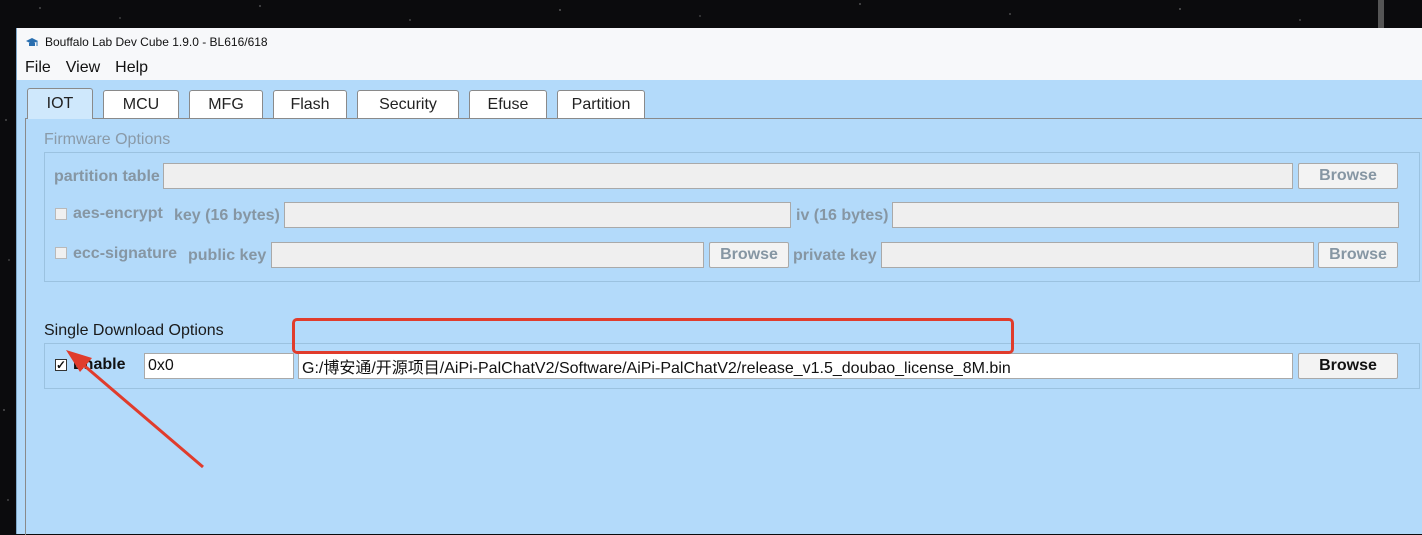  Describe the element at coordinates (61, 214) in the screenshot. I see `aes-encrypt-checkbox` at that location.